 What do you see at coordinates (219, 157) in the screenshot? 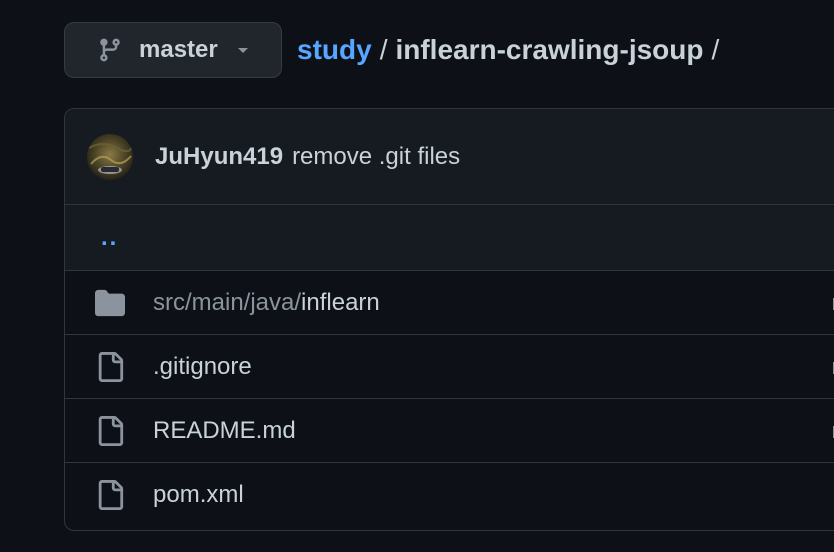
I see `commit-author-link: JuHyun419` at bounding box center [219, 157].